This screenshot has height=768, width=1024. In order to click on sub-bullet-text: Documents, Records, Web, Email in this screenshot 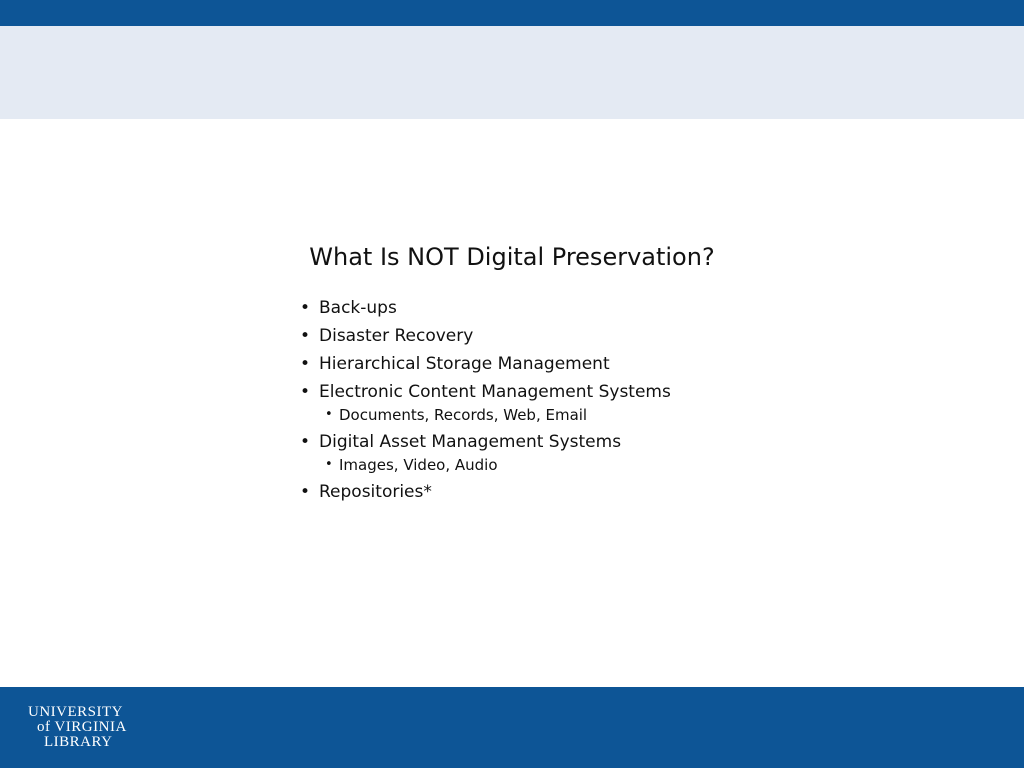, I will do `click(463, 415)`.